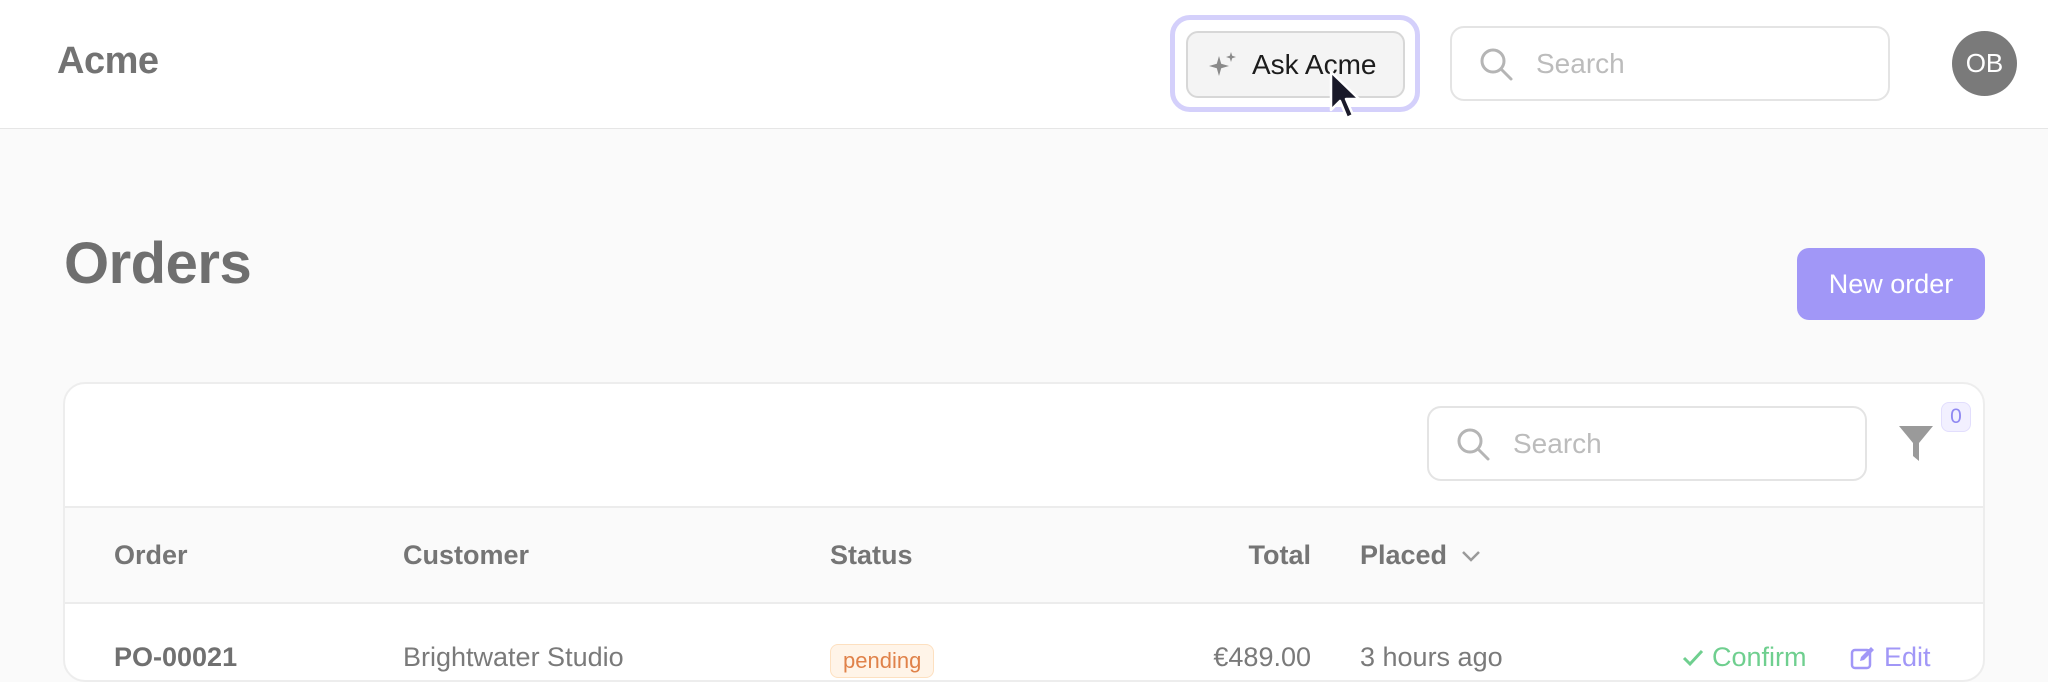  I want to click on ask-acme-button: Ask Acme, so click(1295, 64).